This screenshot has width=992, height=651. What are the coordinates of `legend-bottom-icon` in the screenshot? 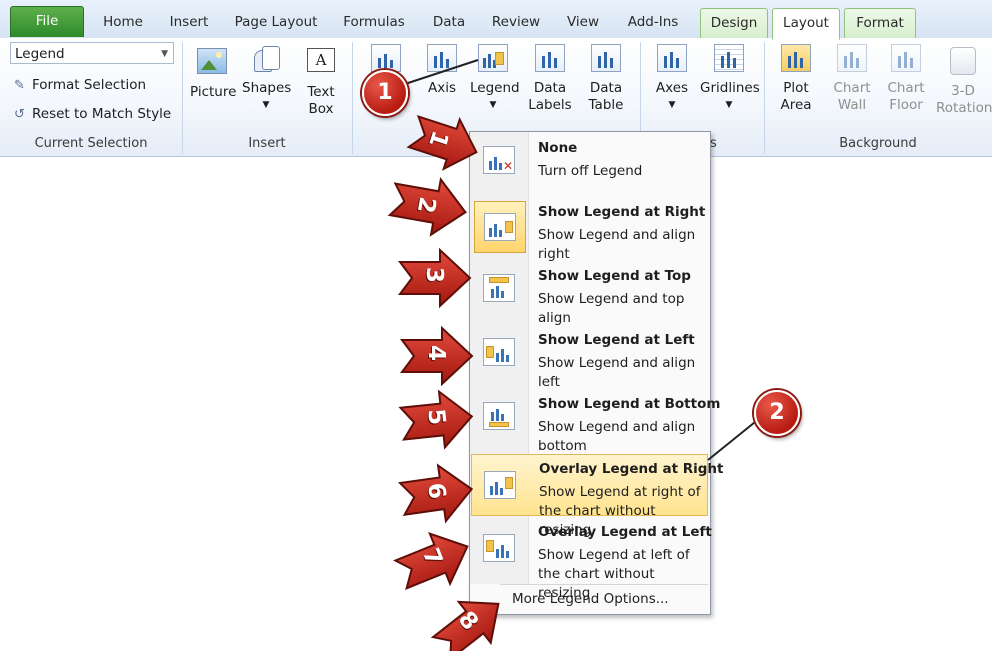 It's located at (500, 415).